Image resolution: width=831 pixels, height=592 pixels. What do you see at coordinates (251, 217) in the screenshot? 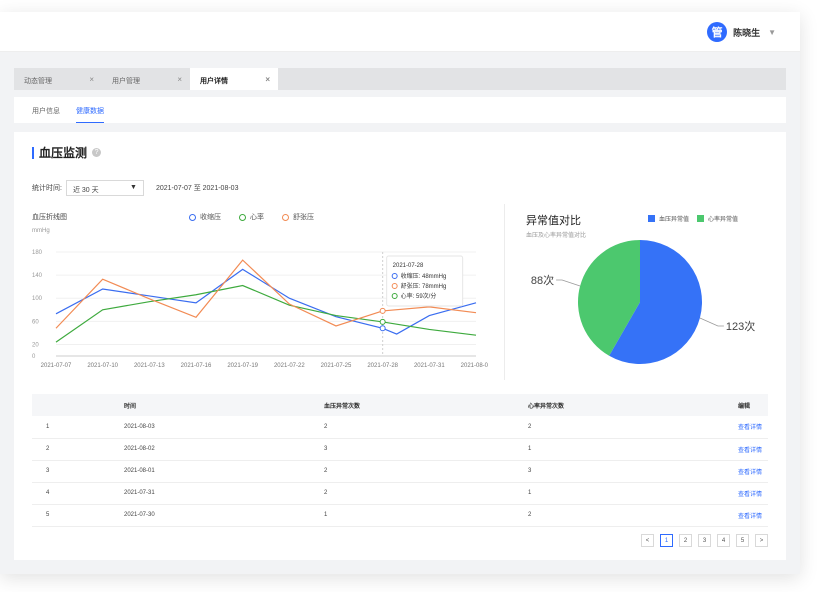
I see `legend-item-heart-rate: 心率` at bounding box center [251, 217].